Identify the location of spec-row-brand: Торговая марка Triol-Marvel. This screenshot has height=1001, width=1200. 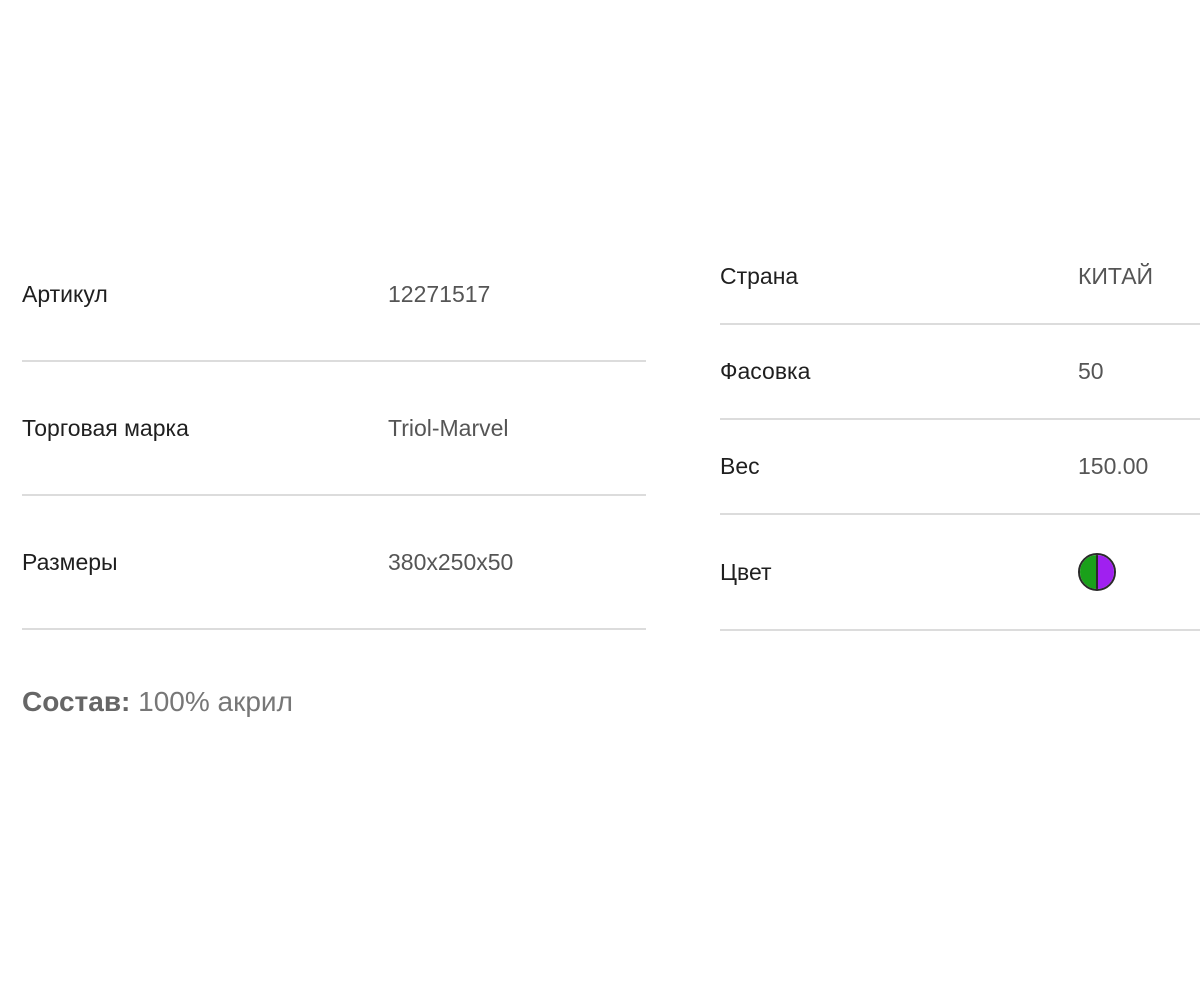
(334, 429).